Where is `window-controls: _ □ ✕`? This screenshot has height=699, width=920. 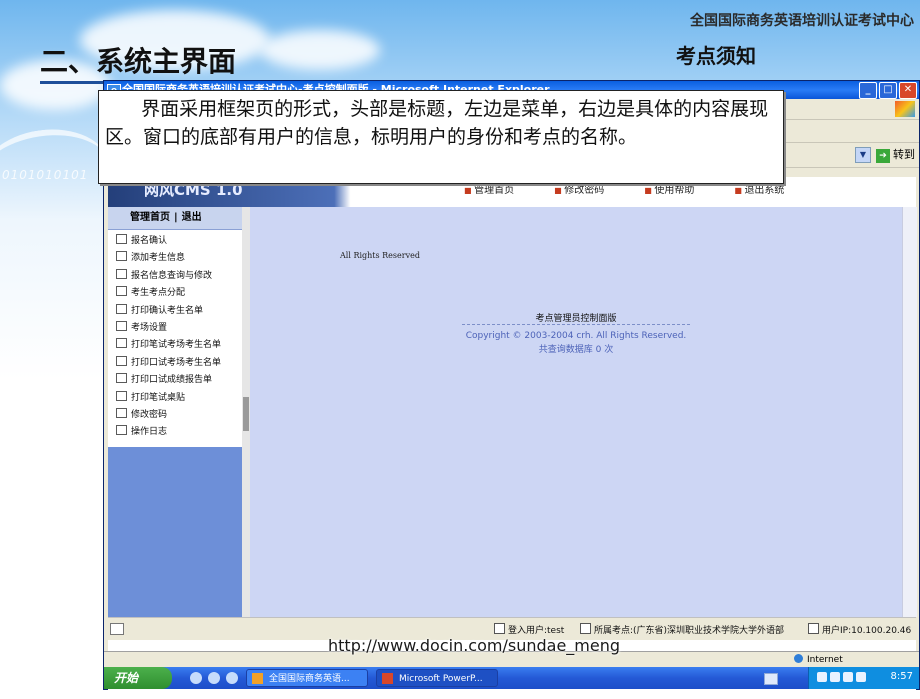 window-controls: _ □ ✕ is located at coordinates (888, 90).